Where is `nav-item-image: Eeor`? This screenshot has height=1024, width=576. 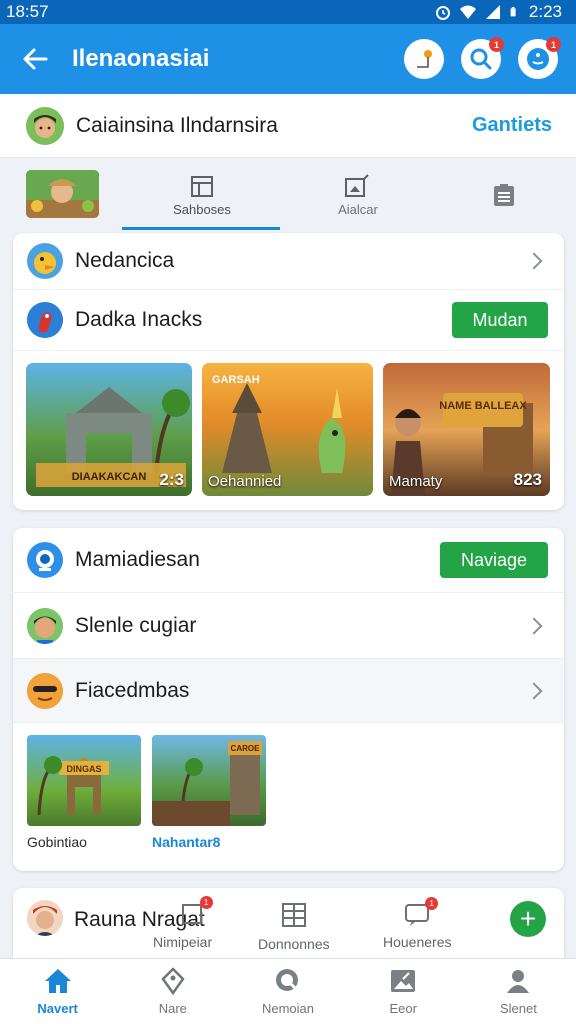
nav-item-image: Eeor is located at coordinates (403, 991).